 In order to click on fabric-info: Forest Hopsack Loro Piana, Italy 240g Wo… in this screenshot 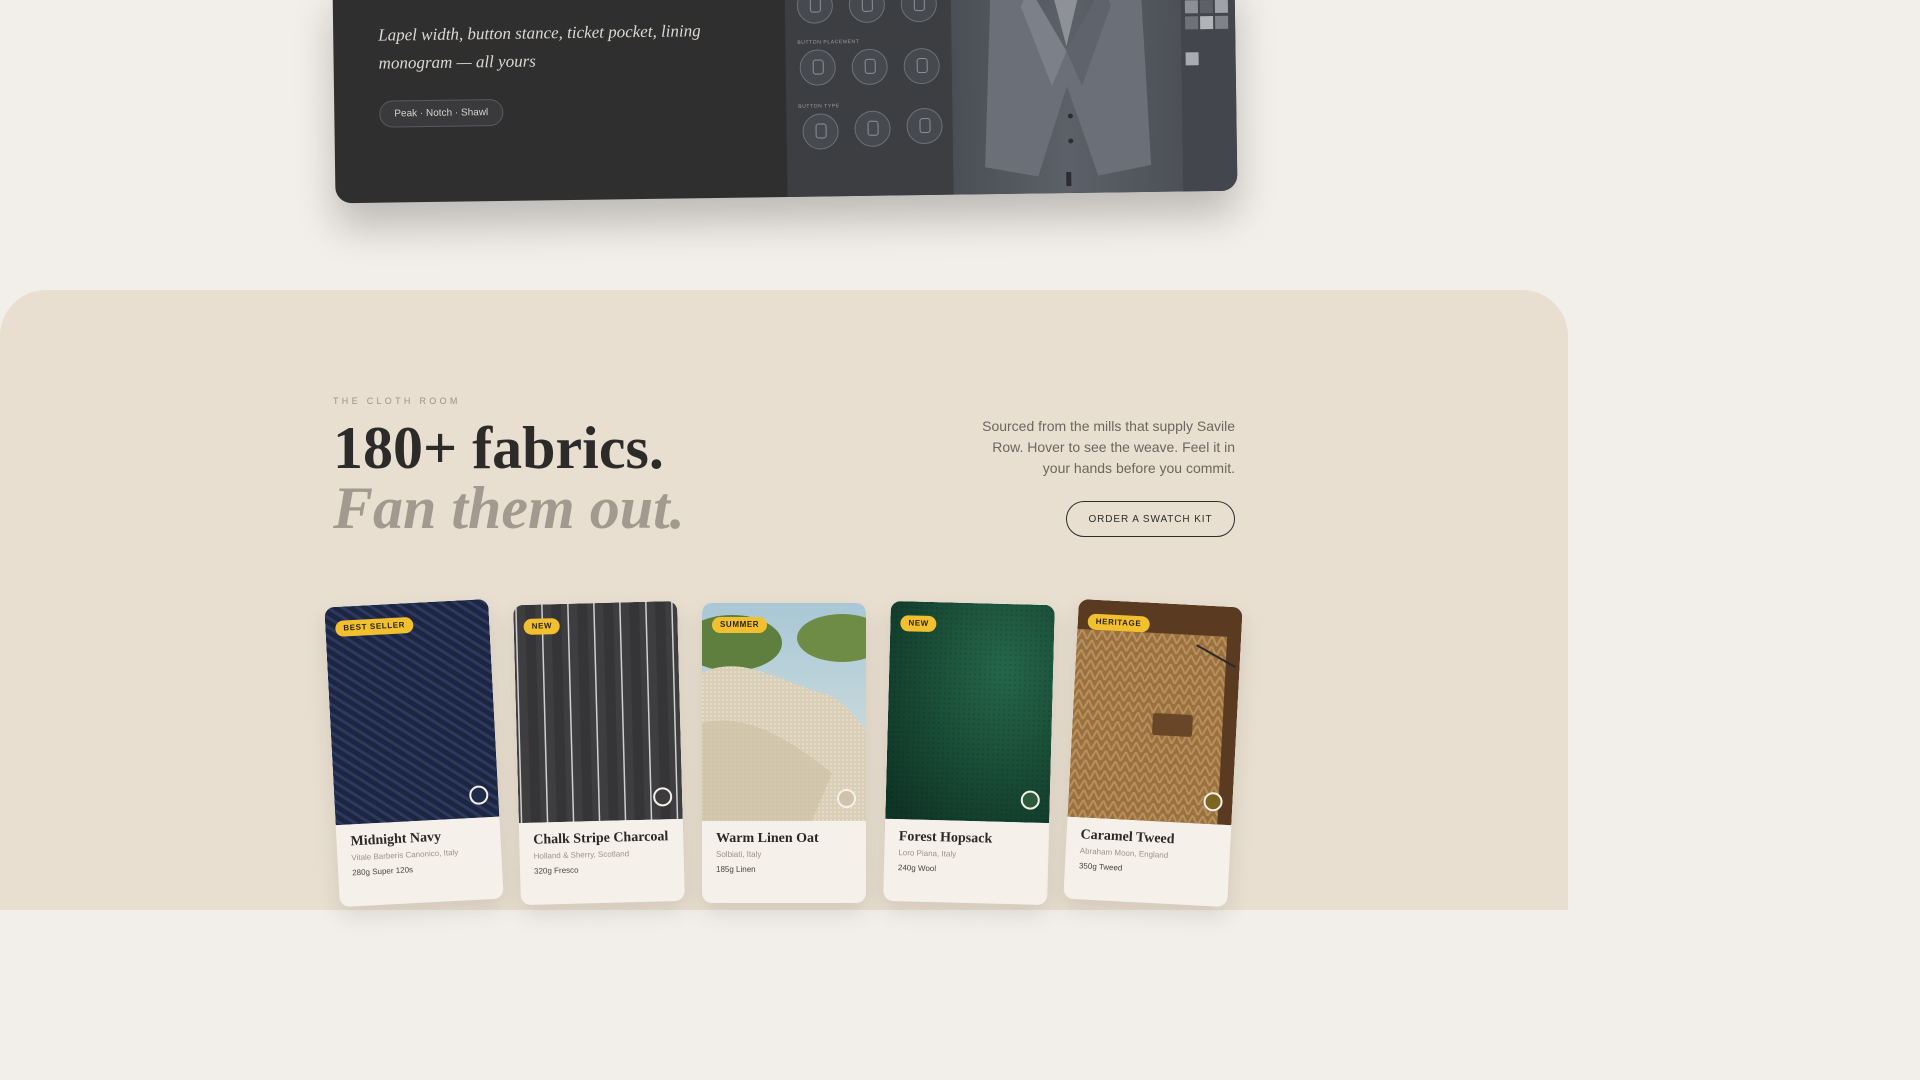, I will do `click(967, 852)`.